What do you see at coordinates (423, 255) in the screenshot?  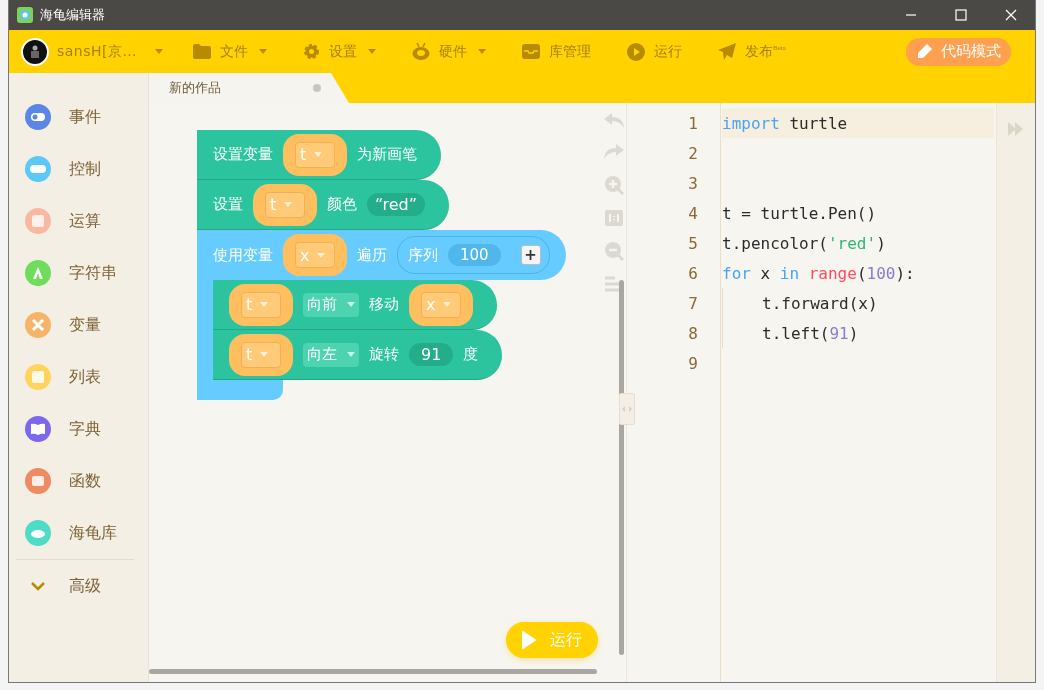 I see `block-label: 序列` at bounding box center [423, 255].